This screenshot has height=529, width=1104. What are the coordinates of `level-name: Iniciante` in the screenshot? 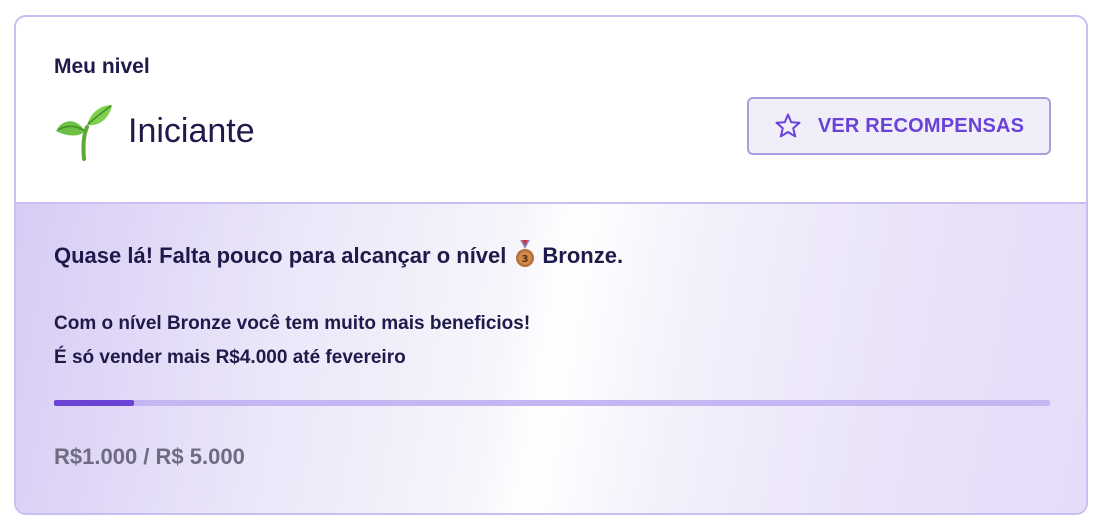 It's located at (191, 130).